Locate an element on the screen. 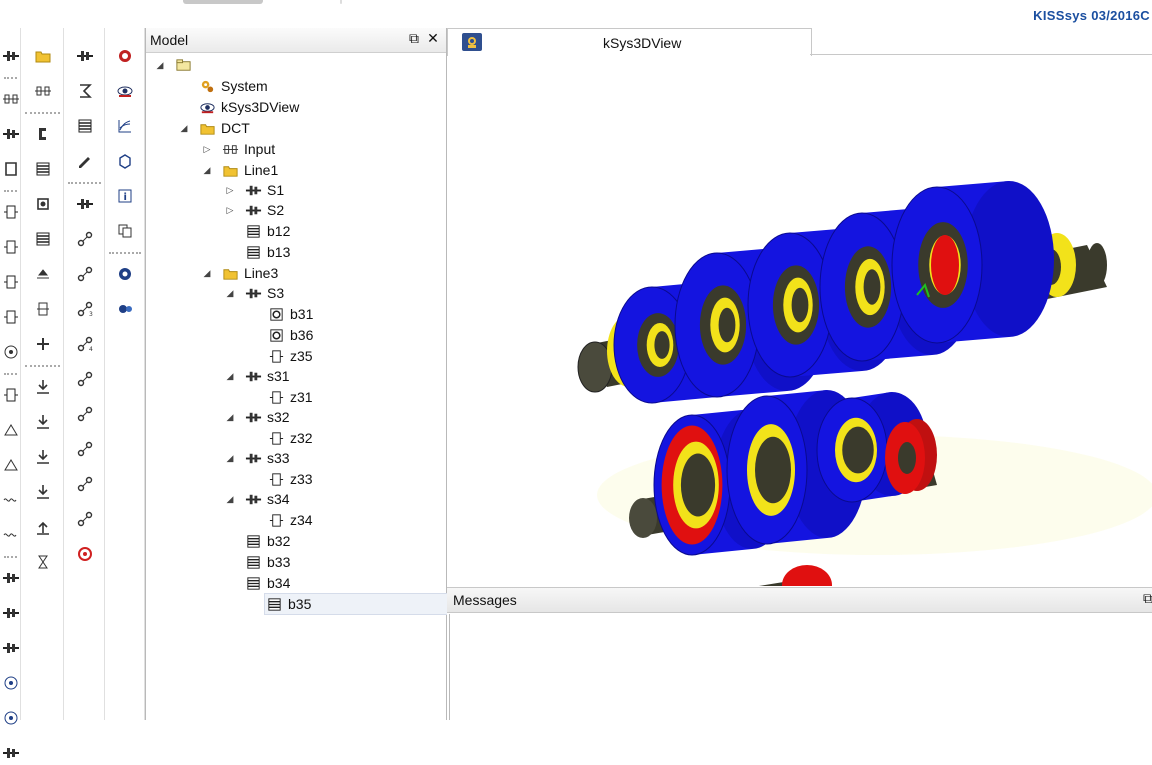  tree-item-z32: z32 is located at coordinates (280, 438).